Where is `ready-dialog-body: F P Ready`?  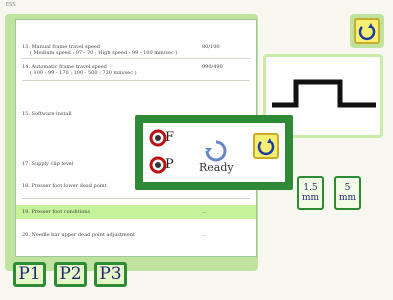
ready-dialog-body: F P Ready is located at coordinates (214, 152).